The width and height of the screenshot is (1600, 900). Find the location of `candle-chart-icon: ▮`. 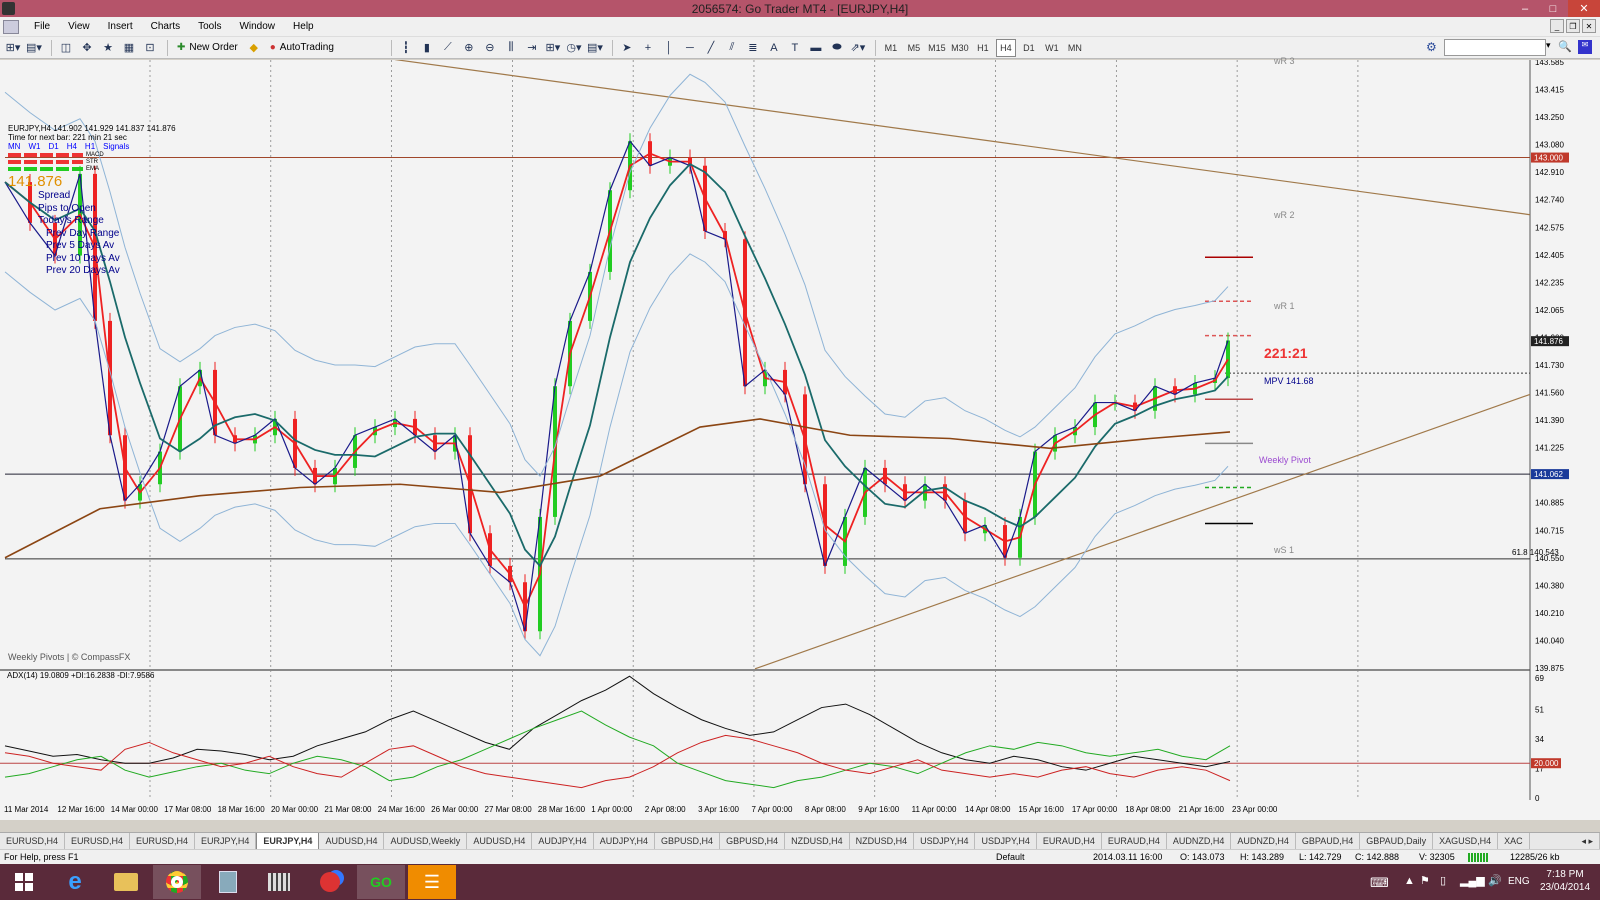

candle-chart-icon: ▮ is located at coordinates (427, 48).